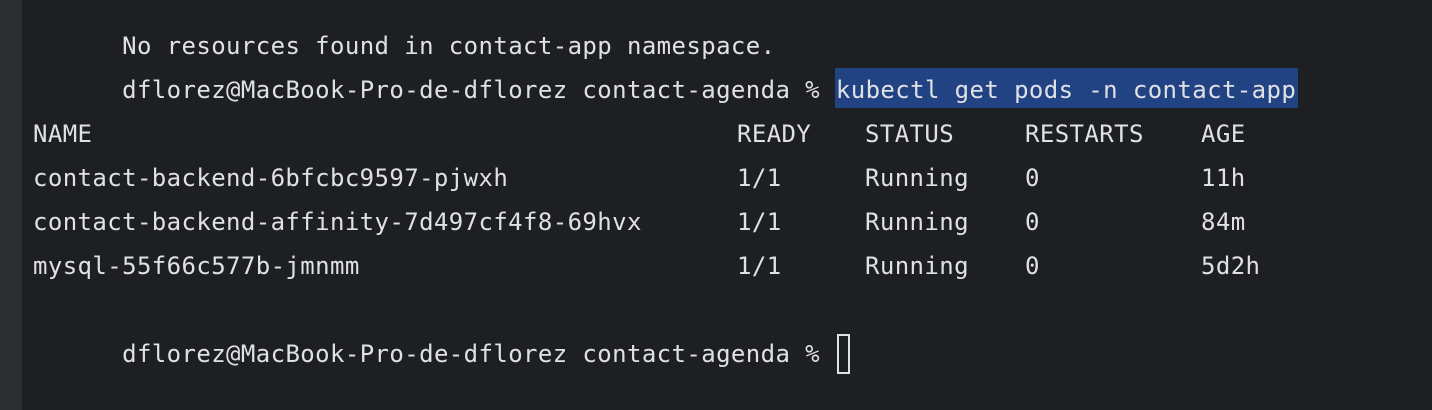  I want to click on pod-age: 5d2h, so click(1231, 266).